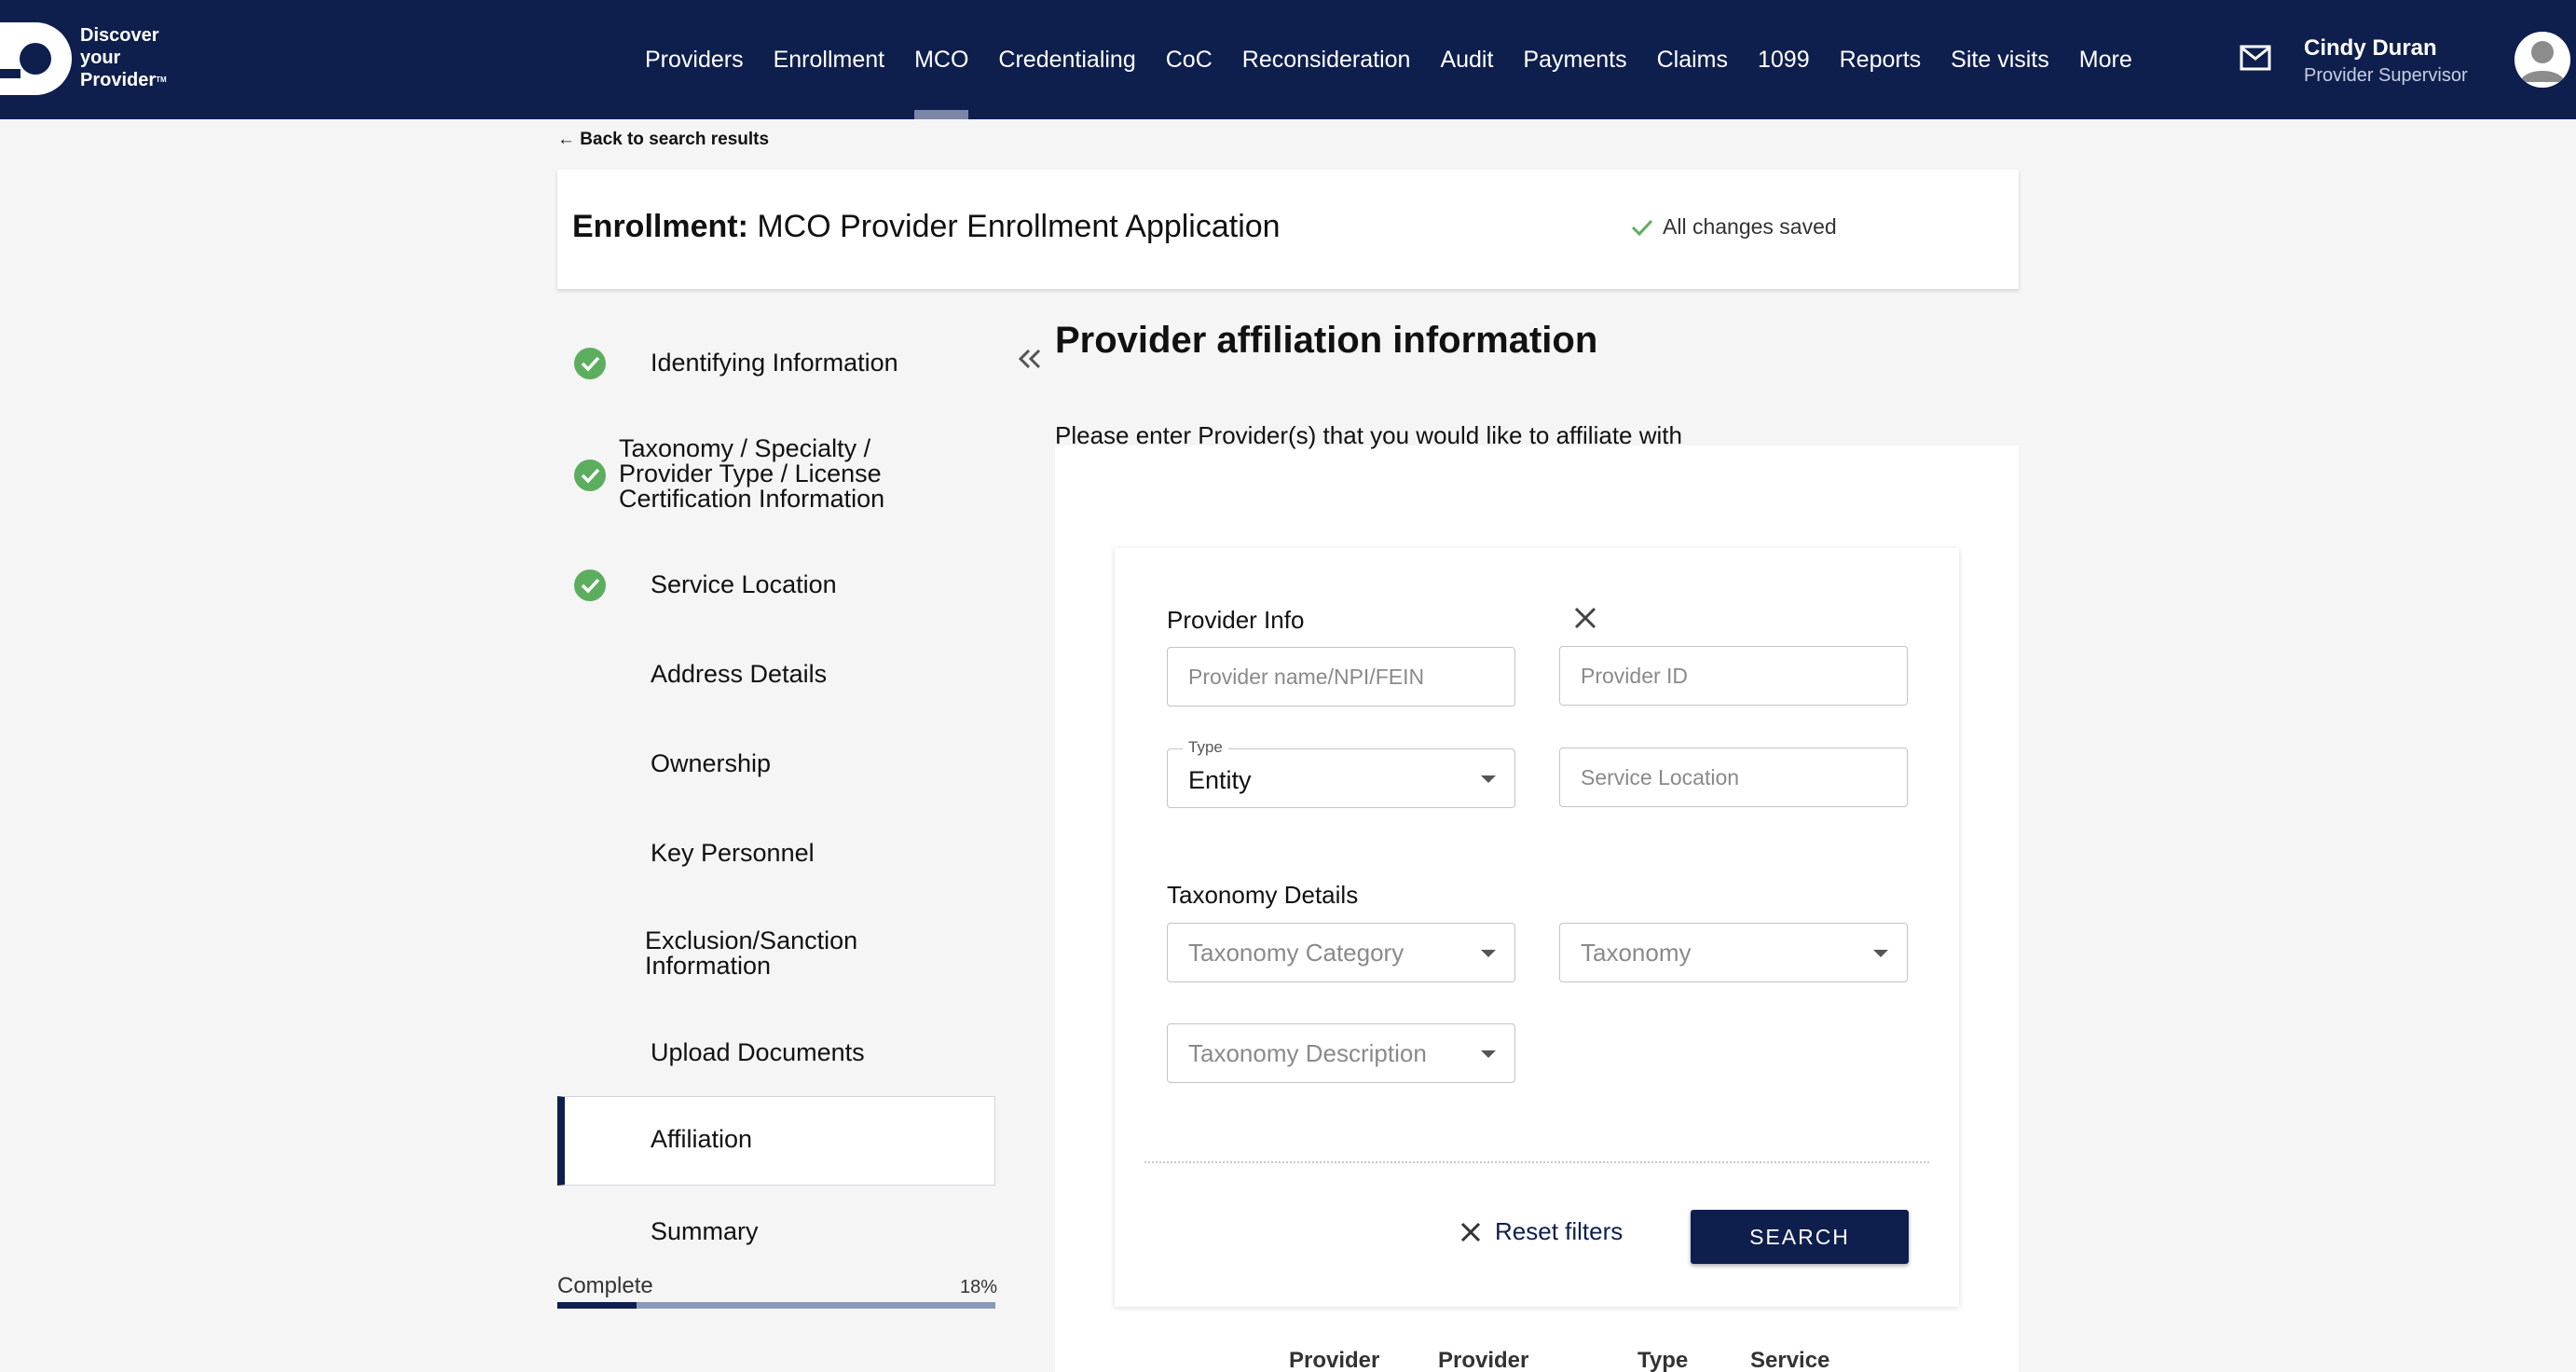 The image size is (2576, 1372). Describe the element at coordinates (663, 140) in the screenshot. I see `back-to-search-results-link: ← Back to search results` at that location.